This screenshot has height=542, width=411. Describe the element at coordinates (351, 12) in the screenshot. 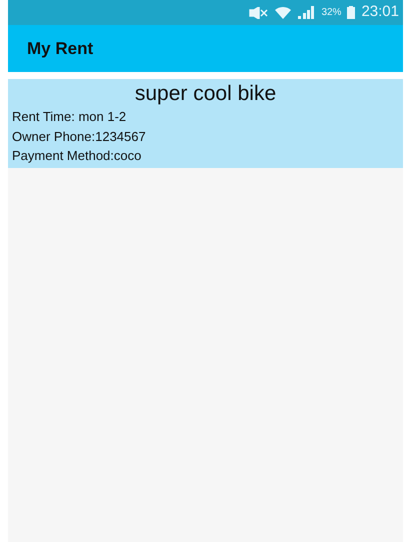

I see `battery-icon` at that location.